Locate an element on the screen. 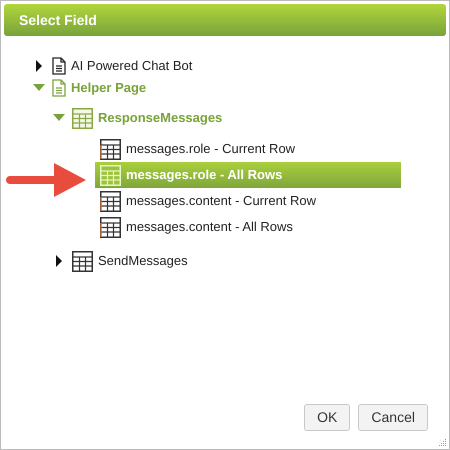 The width and height of the screenshot is (450, 450). dialog-button: OK is located at coordinates (327, 417).